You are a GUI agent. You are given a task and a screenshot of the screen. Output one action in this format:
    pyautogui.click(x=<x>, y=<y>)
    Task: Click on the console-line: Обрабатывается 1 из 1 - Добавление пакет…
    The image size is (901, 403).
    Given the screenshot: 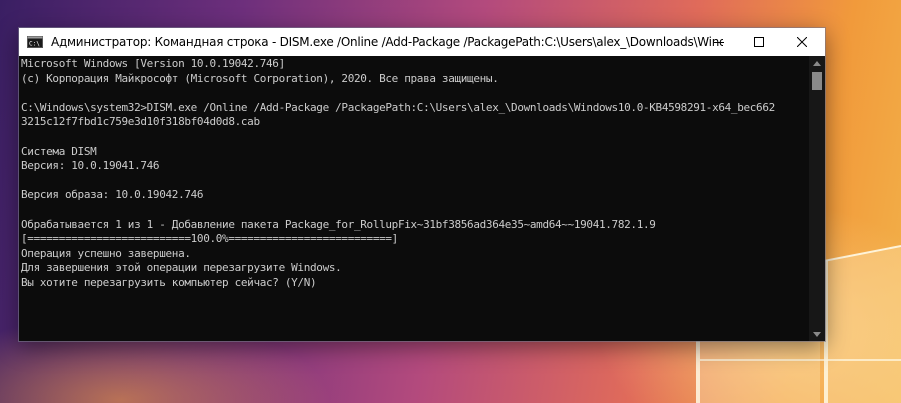 What is the action you would take?
    pyautogui.click(x=338, y=224)
    